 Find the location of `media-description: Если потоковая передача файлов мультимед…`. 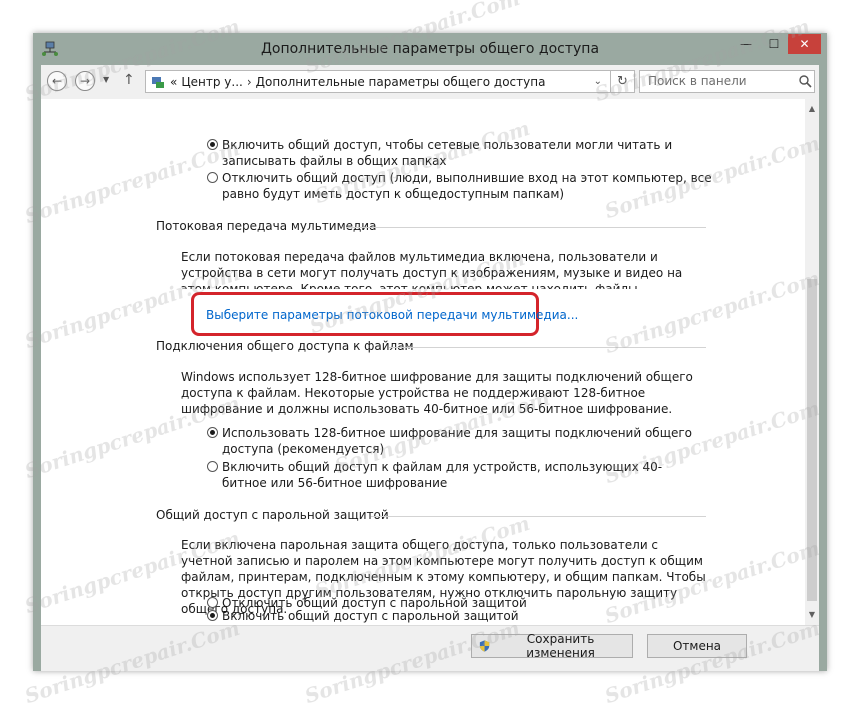

media-description: Если потоковая передача файлов мультимед… is located at coordinates (432, 269).